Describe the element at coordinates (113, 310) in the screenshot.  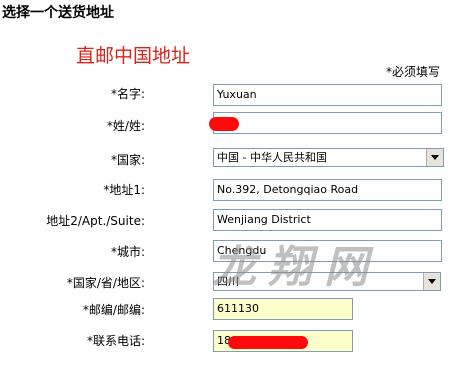
I see `postcode-label: *邮编/邮编:` at that location.